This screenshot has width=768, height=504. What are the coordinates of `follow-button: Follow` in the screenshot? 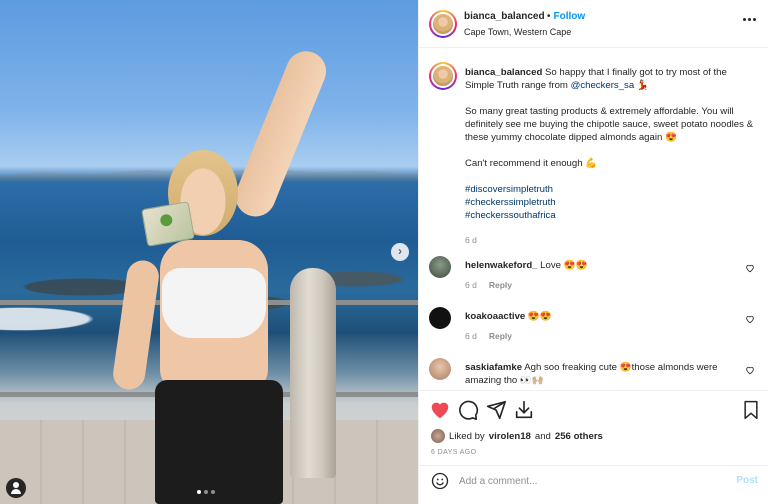 It's located at (570, 16).